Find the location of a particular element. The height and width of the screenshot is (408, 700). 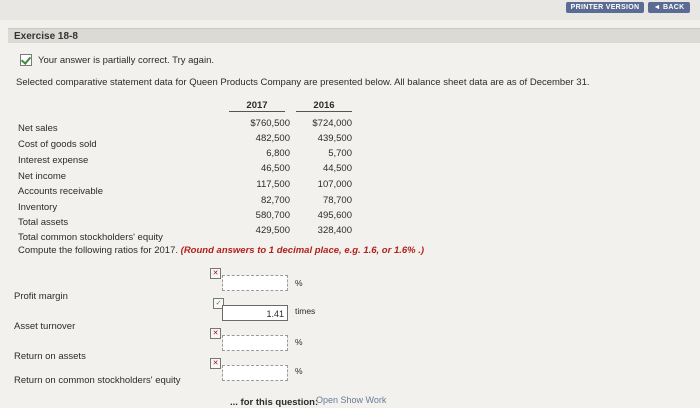

table-row-label: Total assets is located at coordinates (43, 222).